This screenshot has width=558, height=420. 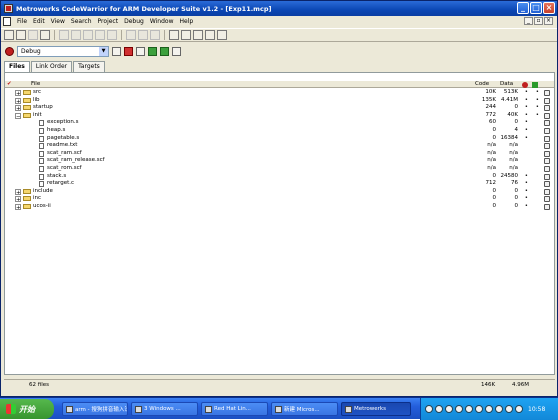 What do you see at coordinates (108, 21) in the screenshot?
I see `menu-project: Project` at bounding box center [108, 21].